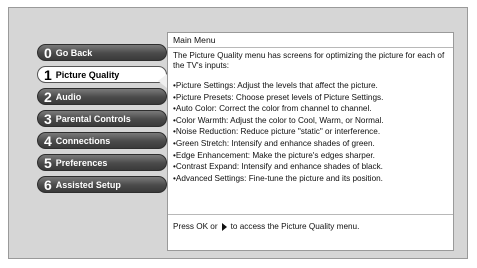 The height and width of the screenshot is (268, 477). Describe the element at coordinates (162, 81) in the screenshot. I see `selection-pointer-icon` at that location.